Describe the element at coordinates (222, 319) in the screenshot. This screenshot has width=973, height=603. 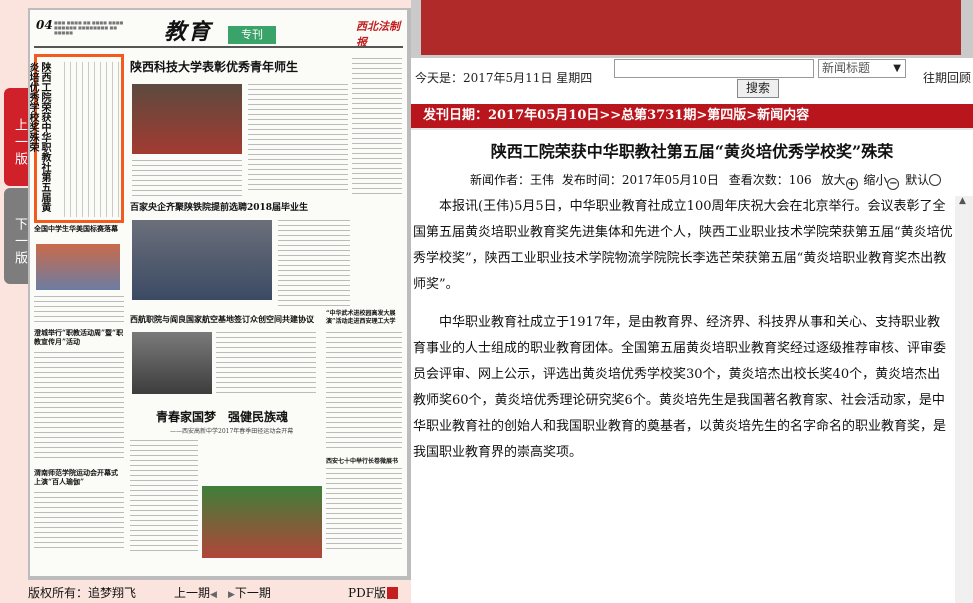
I see `headline-3: 西航职院与阎良国家航空基地签订众创空间共建协议` at that location.